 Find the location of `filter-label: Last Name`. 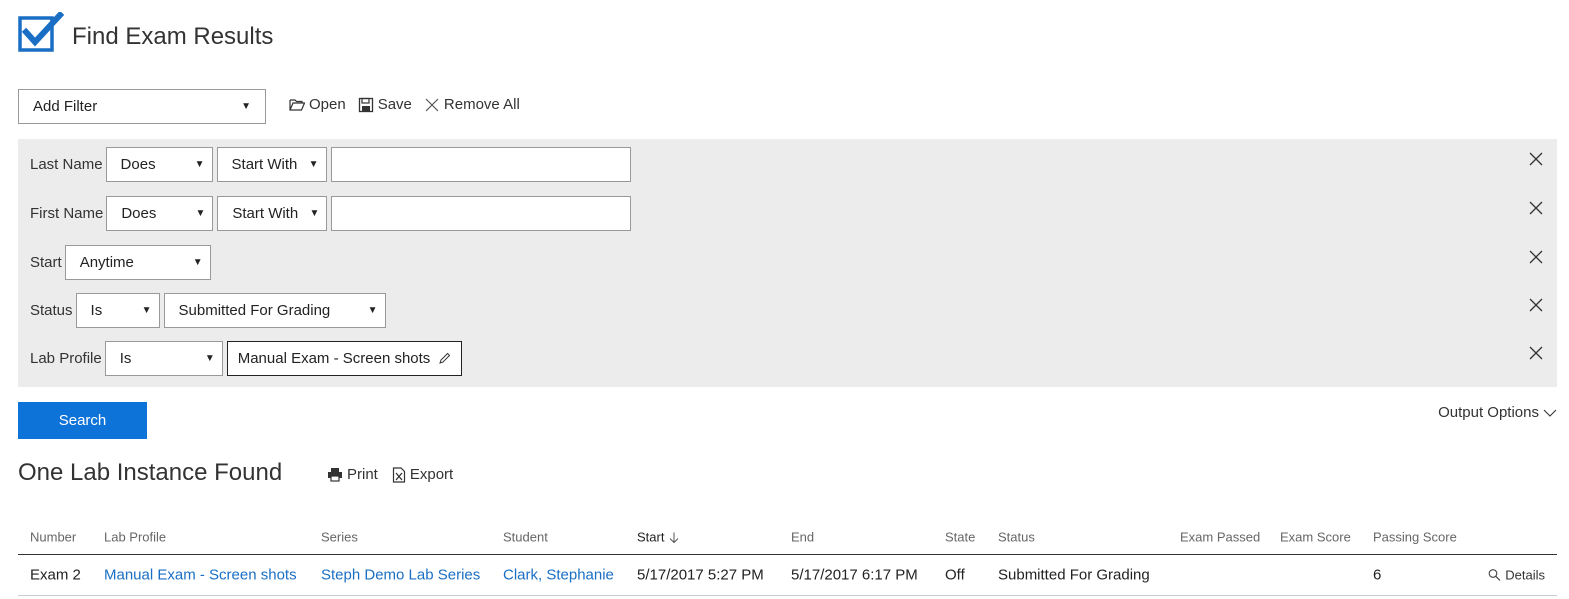

filter-label: Last Name is located at coordinates (66, 164).